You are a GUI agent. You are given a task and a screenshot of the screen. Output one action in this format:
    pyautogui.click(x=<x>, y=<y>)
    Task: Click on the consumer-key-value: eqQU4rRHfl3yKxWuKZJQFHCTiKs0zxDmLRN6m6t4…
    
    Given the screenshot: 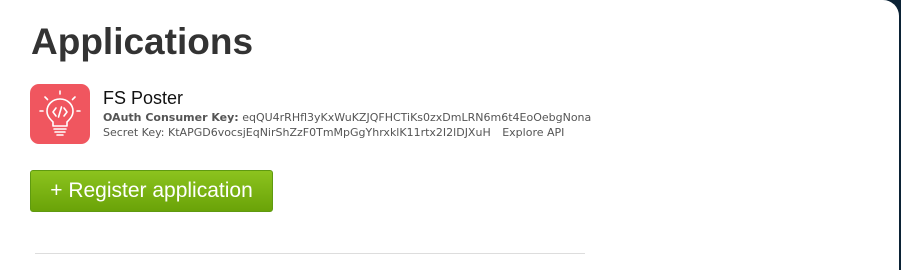 What is the action you would take?
    pyautogui.click(x=417, y=117)
    